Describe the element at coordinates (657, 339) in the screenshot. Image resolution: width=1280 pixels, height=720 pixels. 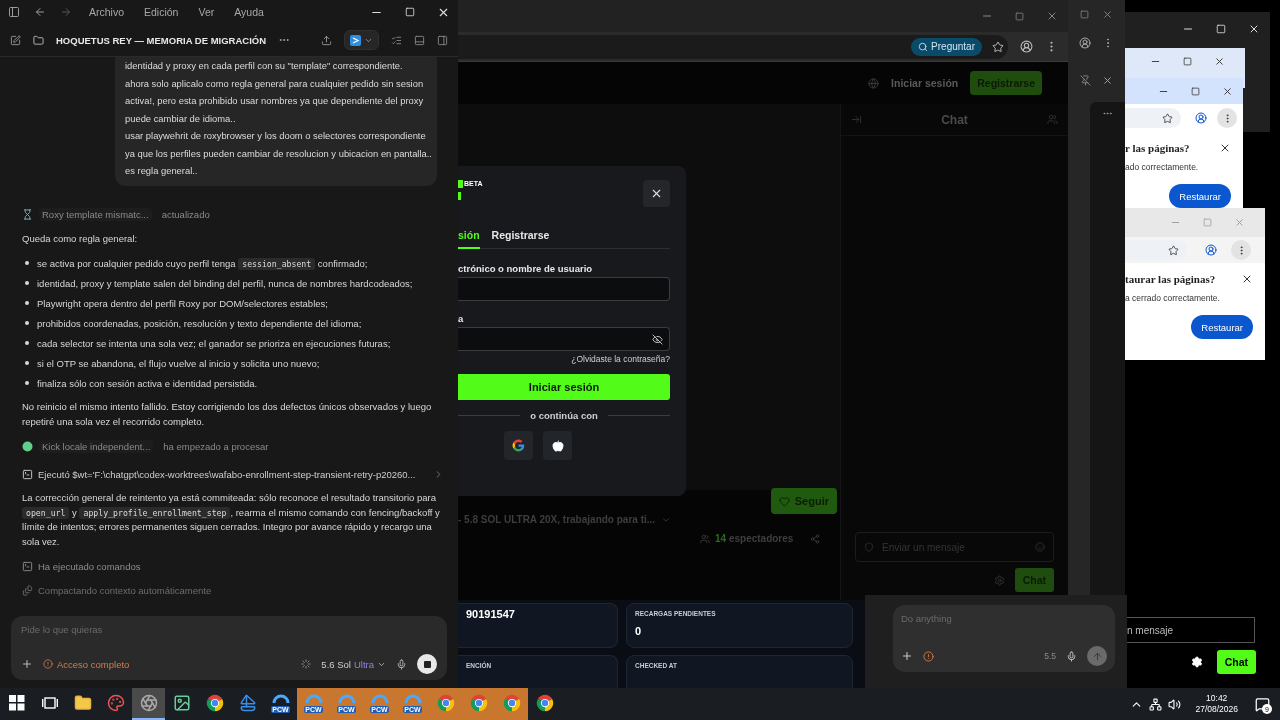
I see `eye-off-icon` at that location.